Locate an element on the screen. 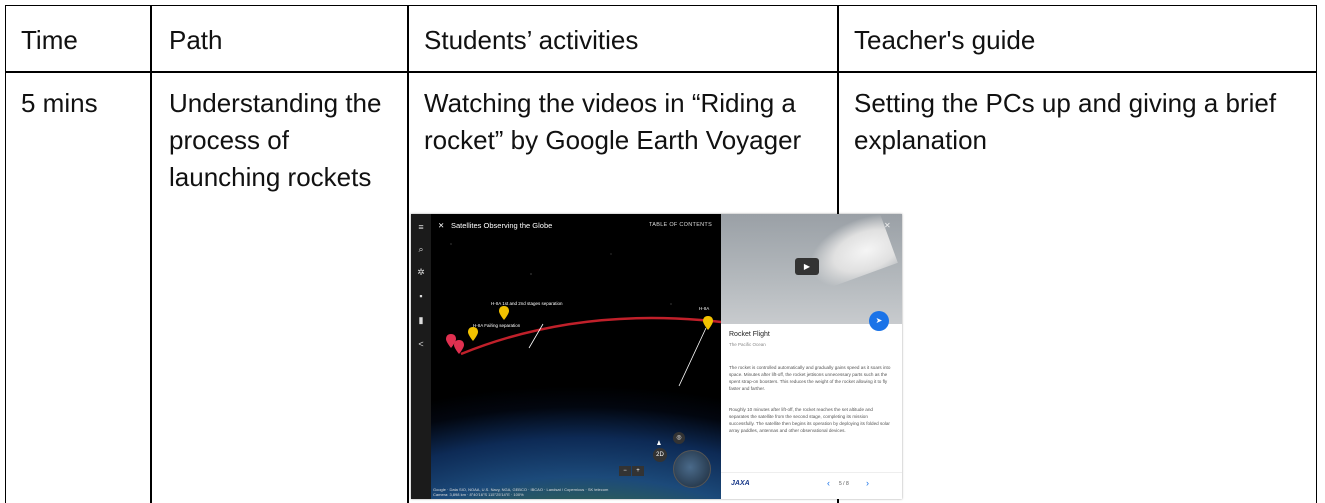 Image resolution: width=1325 pixels, height=503 pixels. view-mode-toggle: 2D is located at coordinates (660, 455).